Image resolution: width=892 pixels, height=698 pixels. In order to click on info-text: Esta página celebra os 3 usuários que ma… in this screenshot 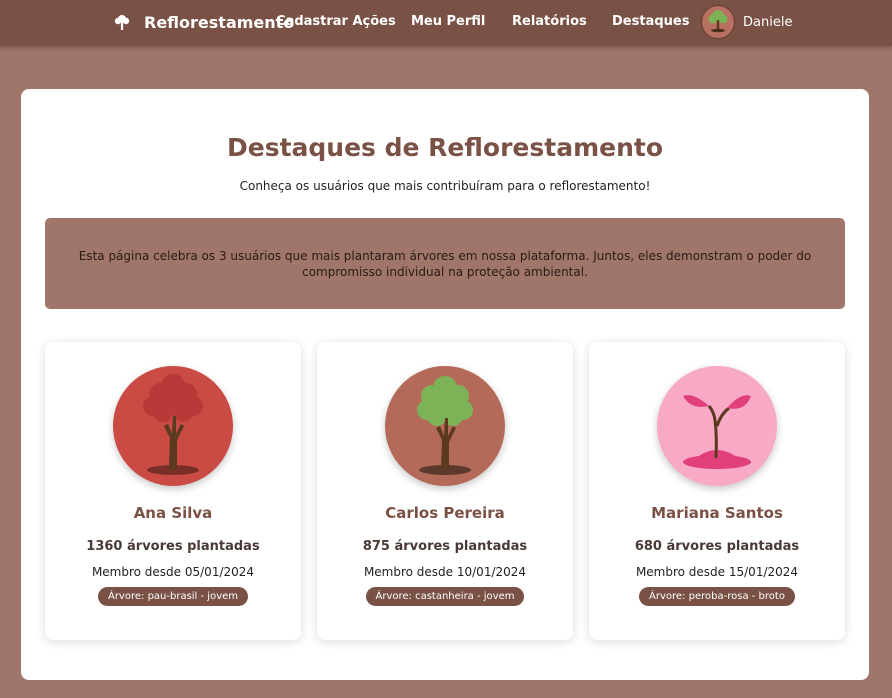, I will do `click(445, 263)`.